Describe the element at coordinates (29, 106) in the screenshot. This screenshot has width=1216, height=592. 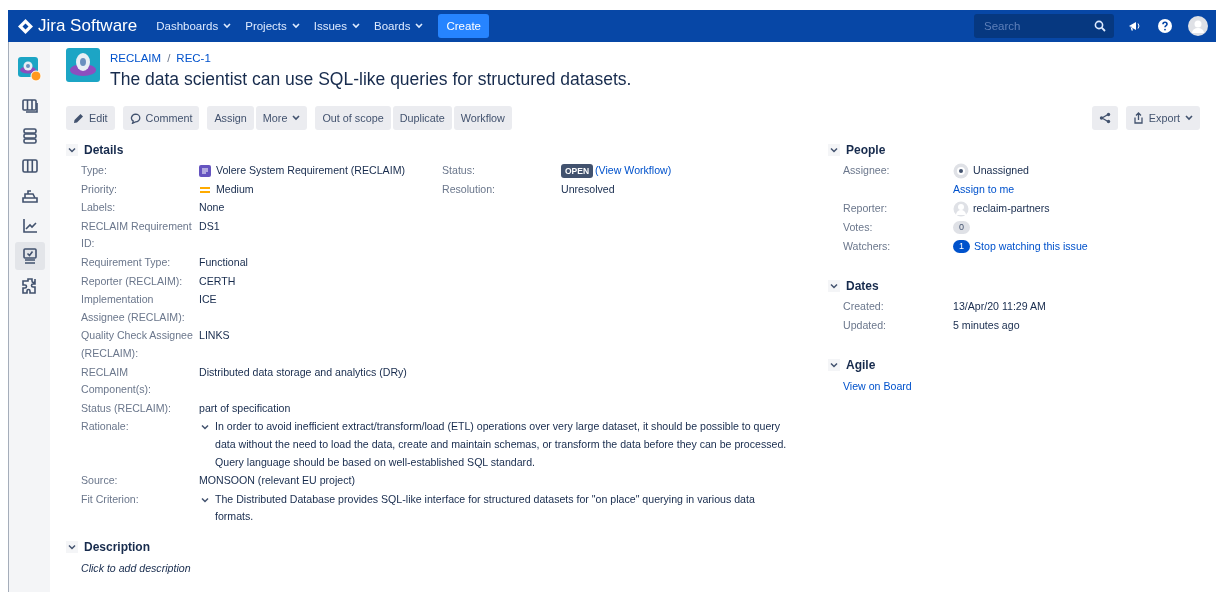
I see `board-icon` at that location.